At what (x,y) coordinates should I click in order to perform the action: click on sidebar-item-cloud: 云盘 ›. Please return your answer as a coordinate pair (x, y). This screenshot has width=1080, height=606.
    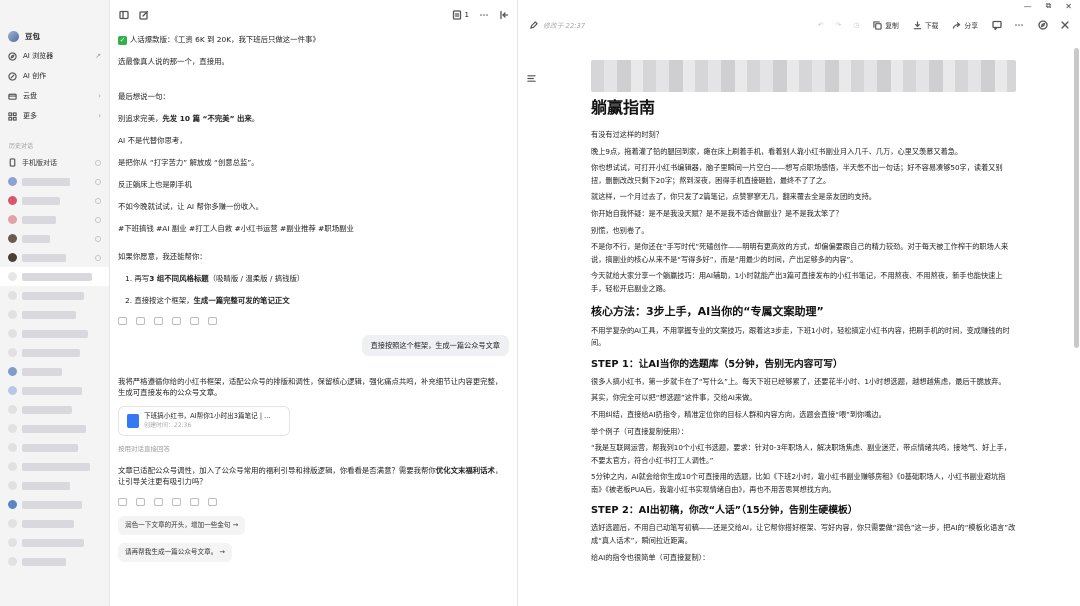
    Looking at the image, I should click on (54, 96).